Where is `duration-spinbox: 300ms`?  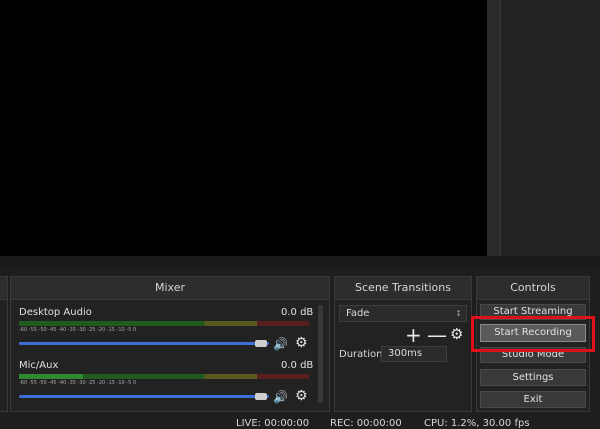
duration-spinbox: 300ms is located at coordinates (414, 354).